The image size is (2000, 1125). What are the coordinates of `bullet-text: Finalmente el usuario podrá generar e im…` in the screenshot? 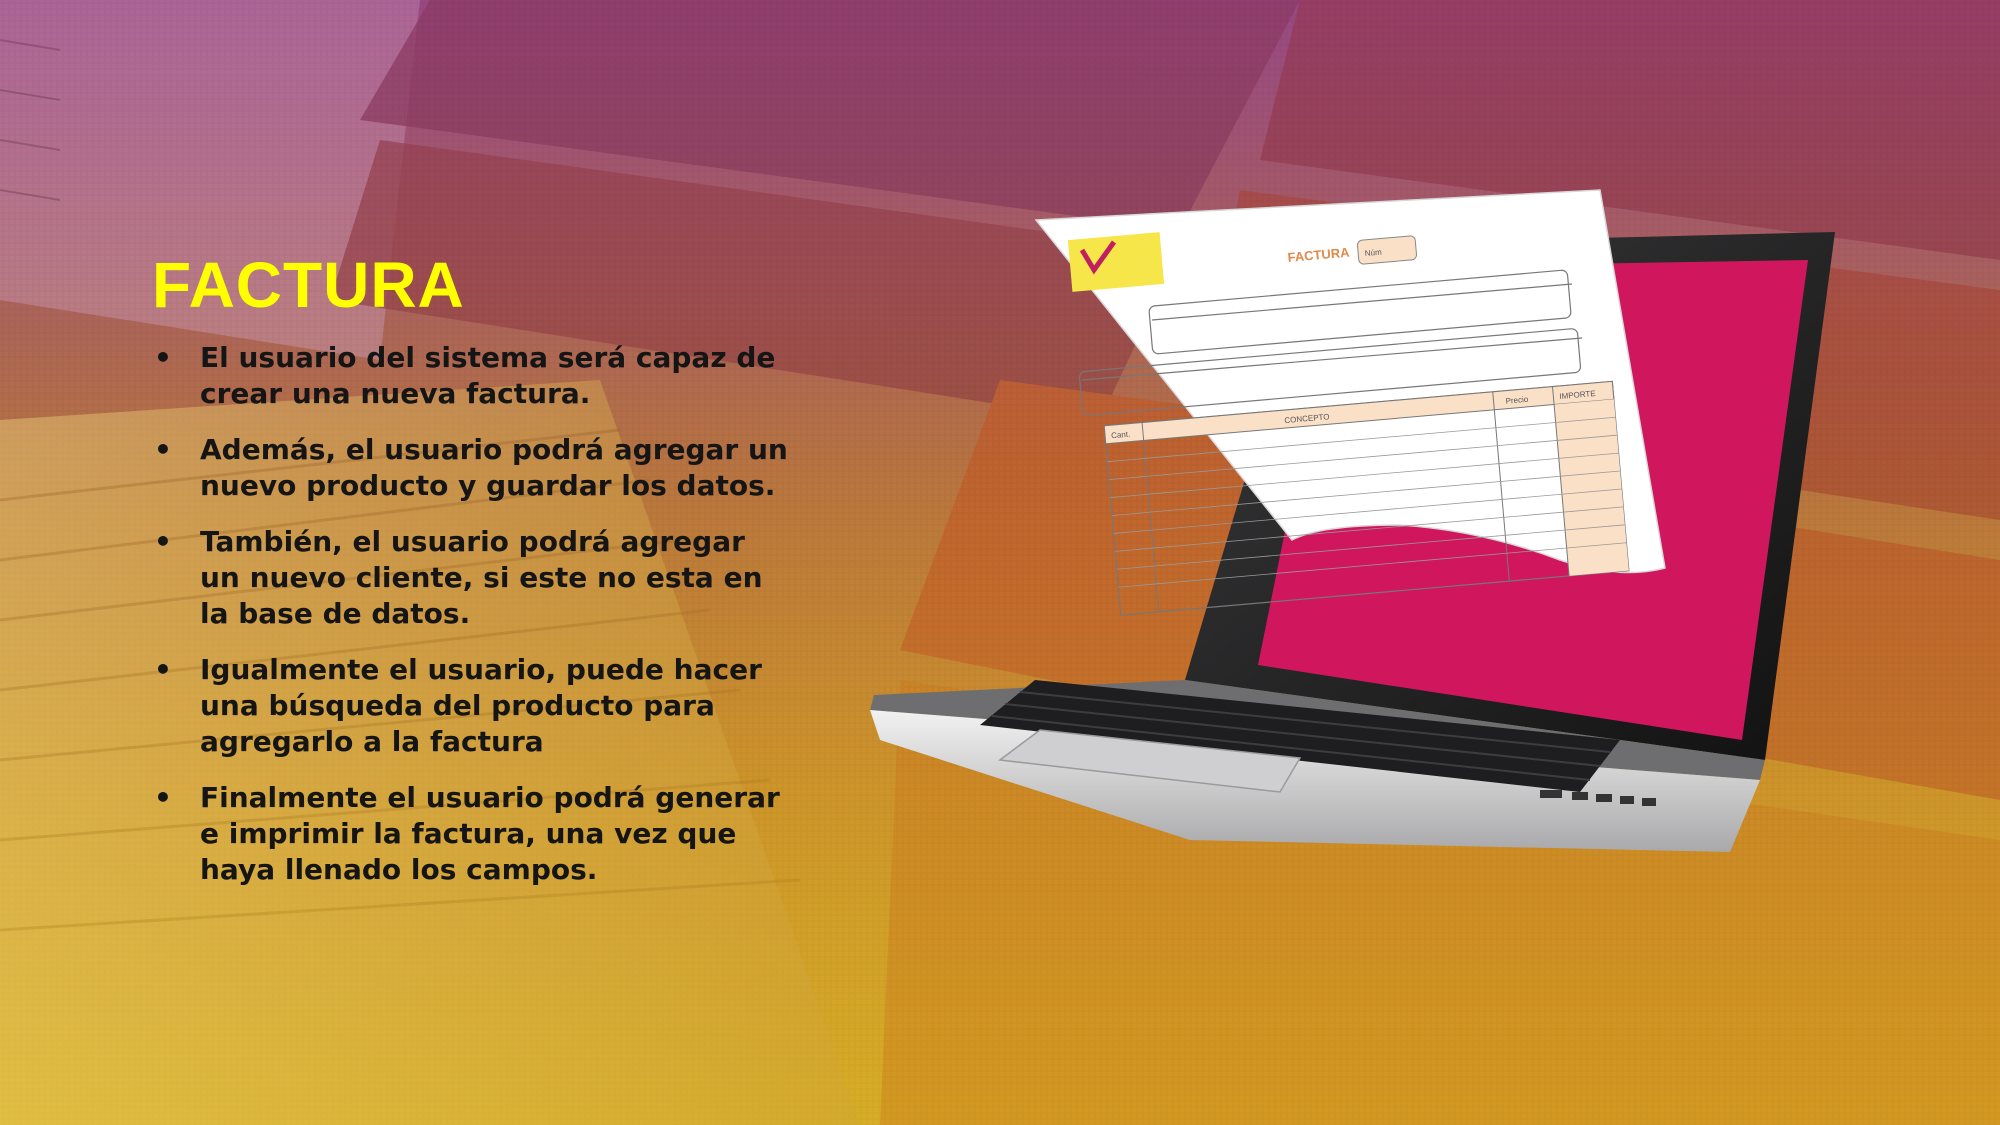 It's located at (490, 833).